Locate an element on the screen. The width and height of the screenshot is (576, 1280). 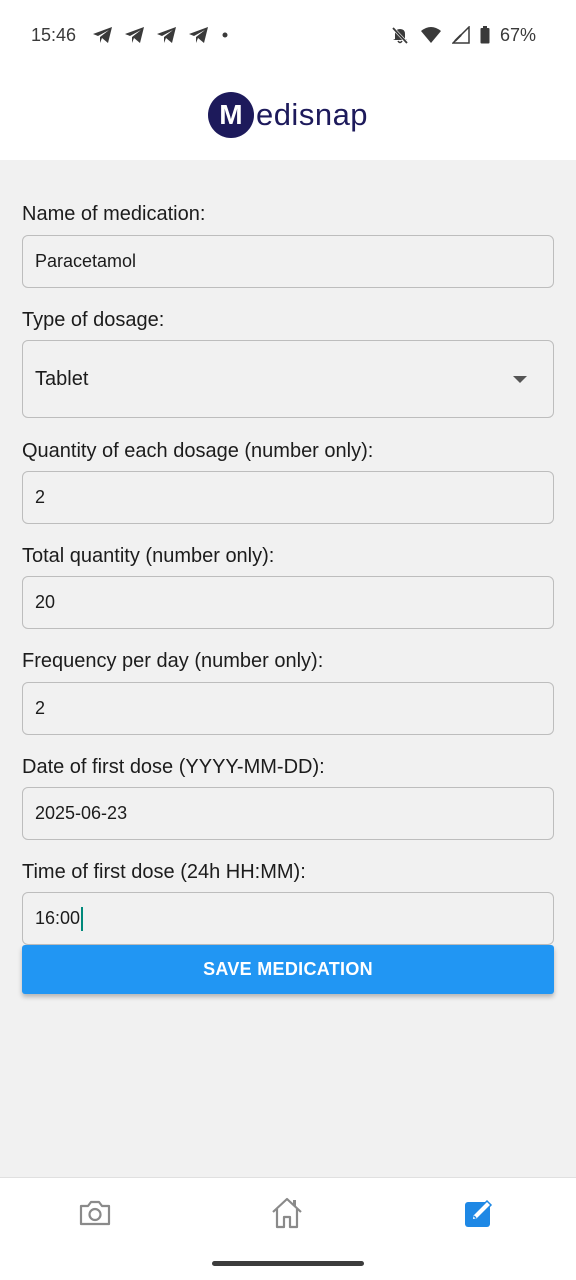
name-input-value: Paracetamol is located at coordinates (86, 261).